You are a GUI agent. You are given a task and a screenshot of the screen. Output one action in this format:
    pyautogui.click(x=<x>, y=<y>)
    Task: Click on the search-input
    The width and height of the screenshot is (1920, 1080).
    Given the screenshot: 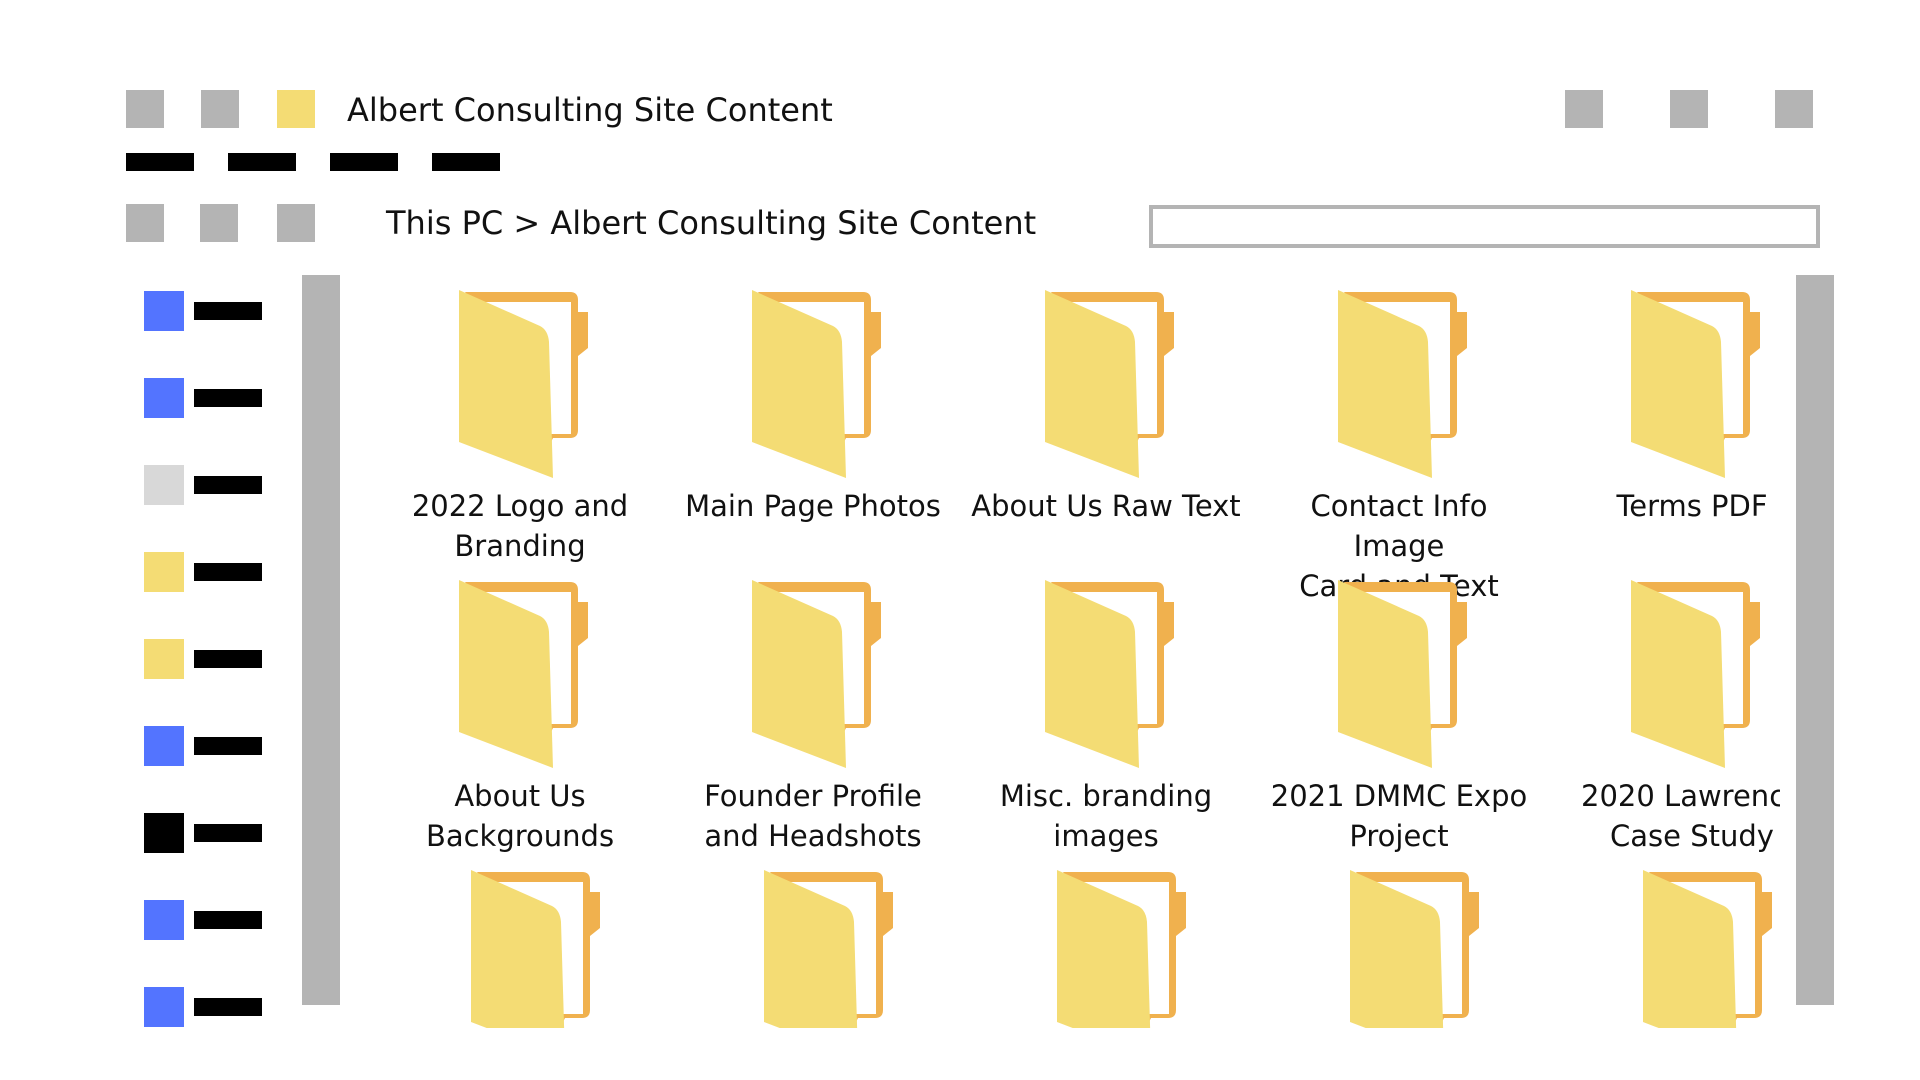 What is the action you would take?
    pyautogui.click(x=1484, y=226)
    